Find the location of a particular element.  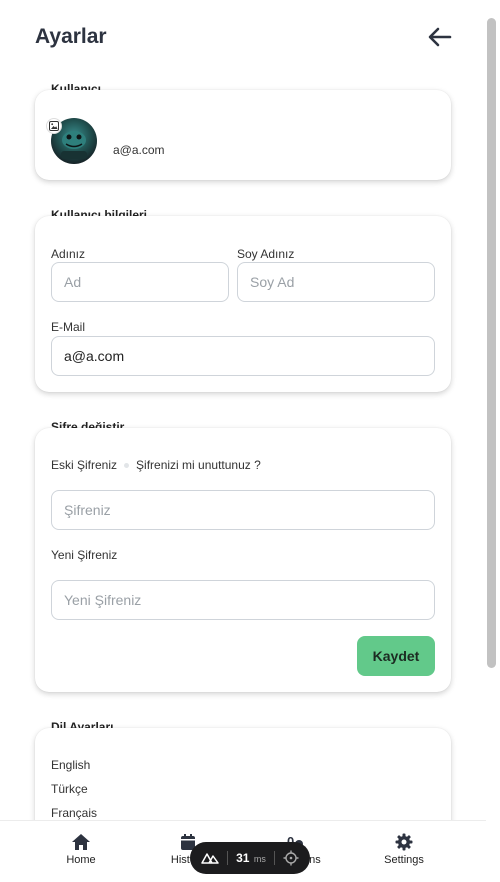

old-password-label: Eski Şifreniz is located at coordinates (84, 465).